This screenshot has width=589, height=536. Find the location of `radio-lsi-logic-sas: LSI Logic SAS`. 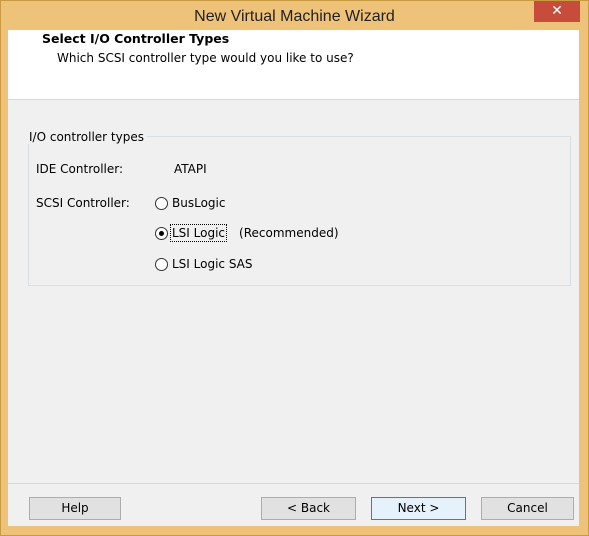

radio-lsi-logic-sas: LSI Logic SAS is located at coordinates (204, 264).